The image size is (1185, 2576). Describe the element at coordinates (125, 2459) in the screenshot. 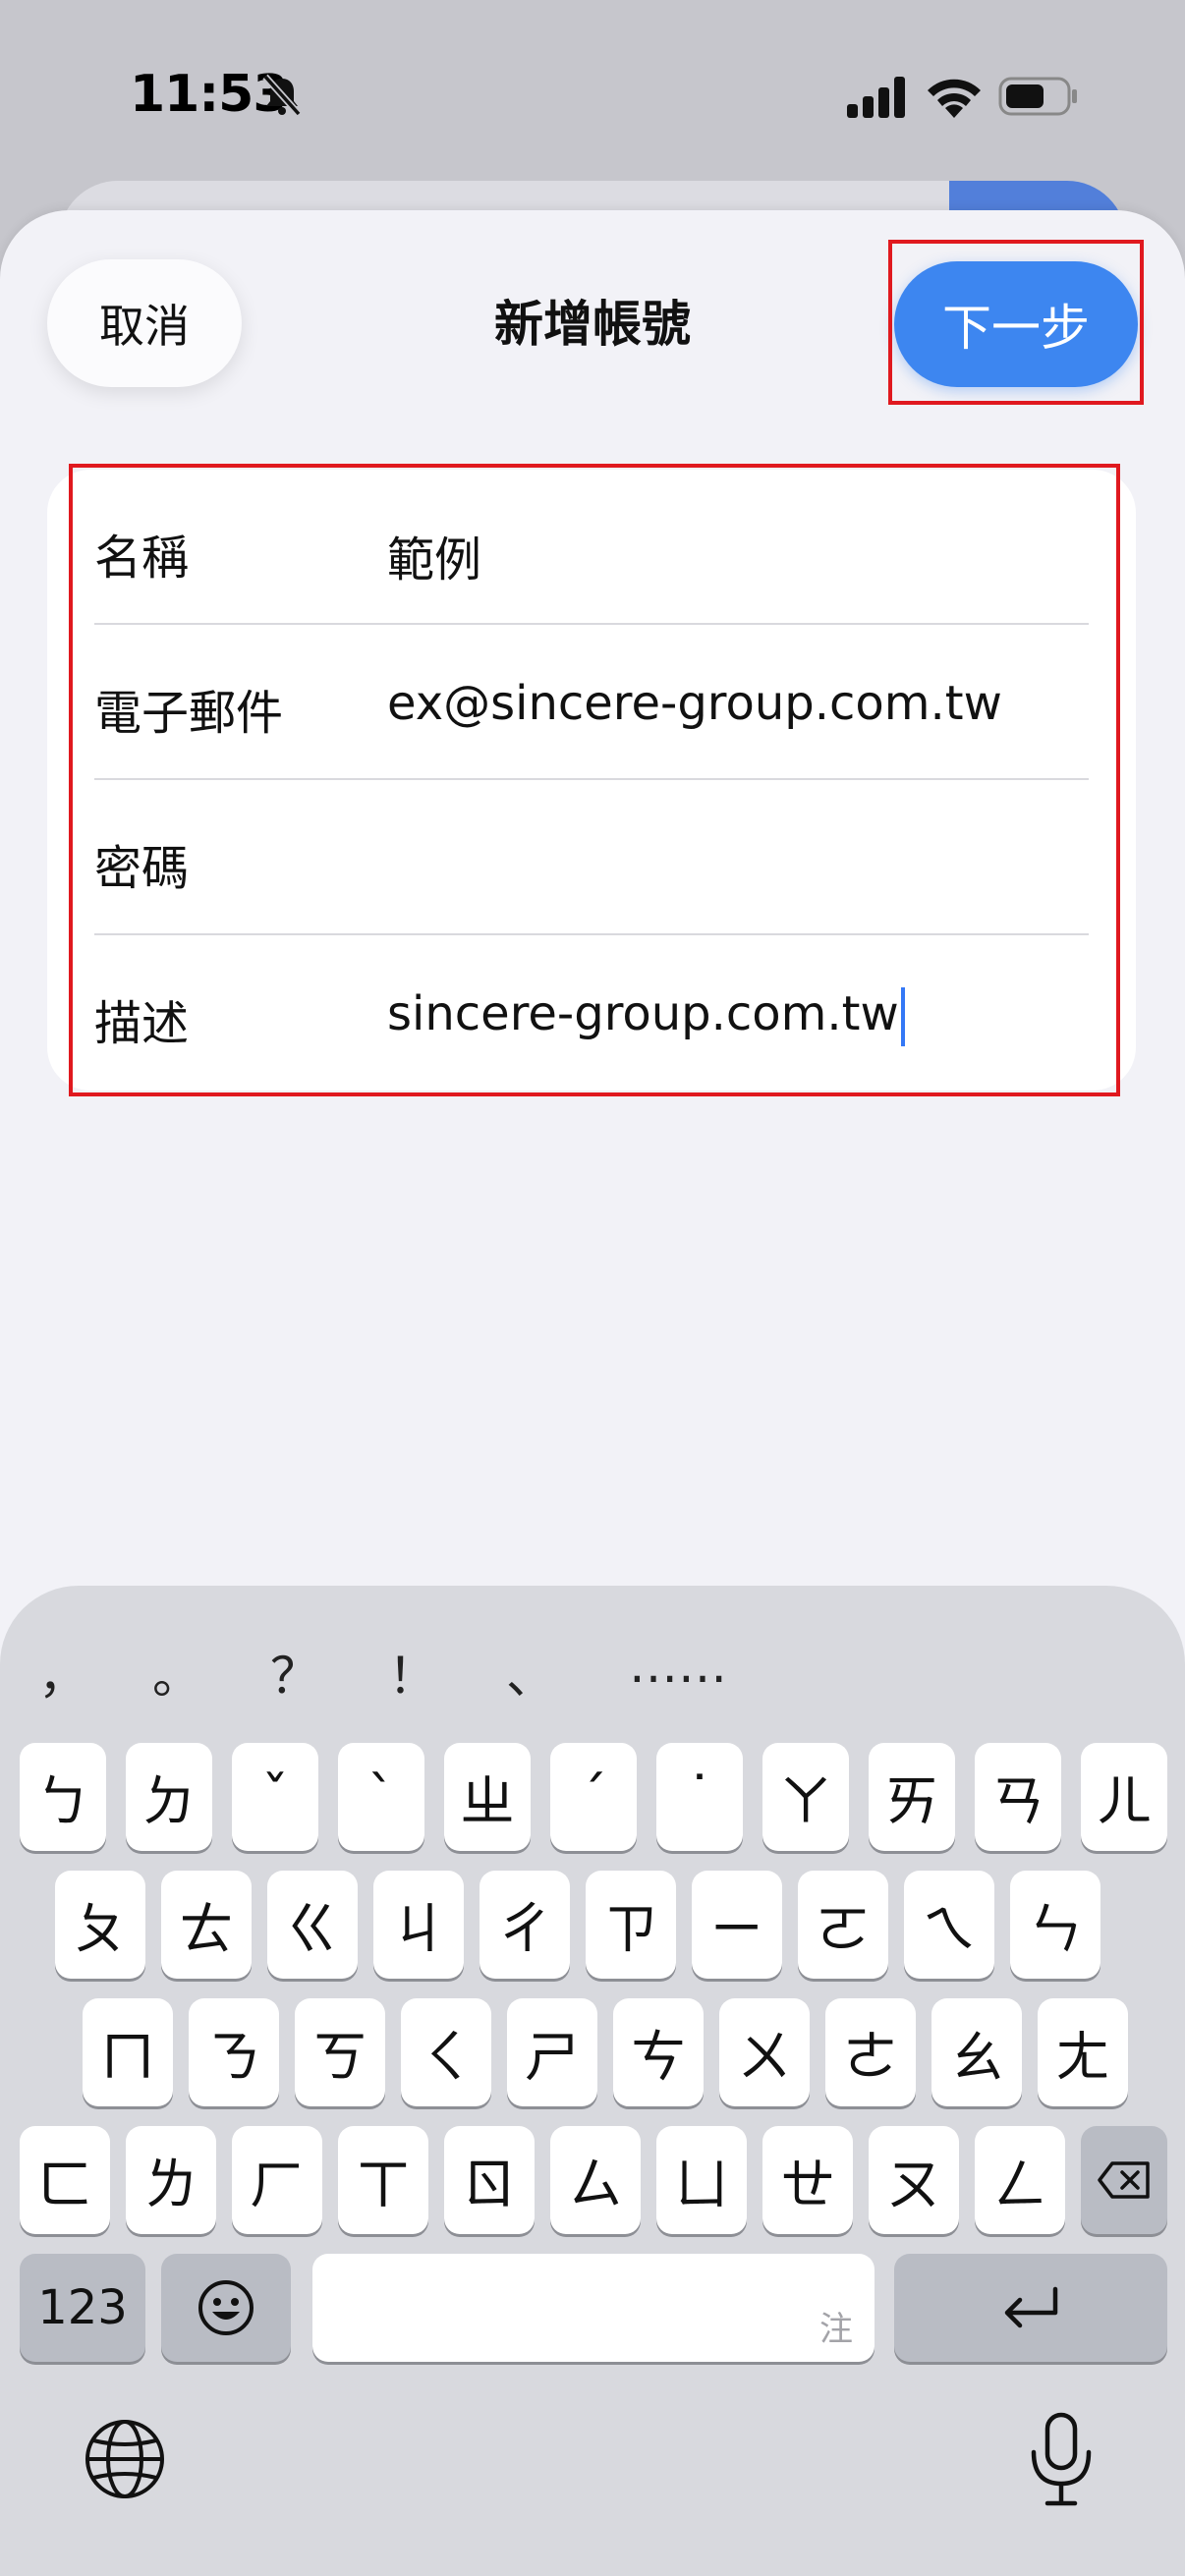

I see `globe-icon` at that location.